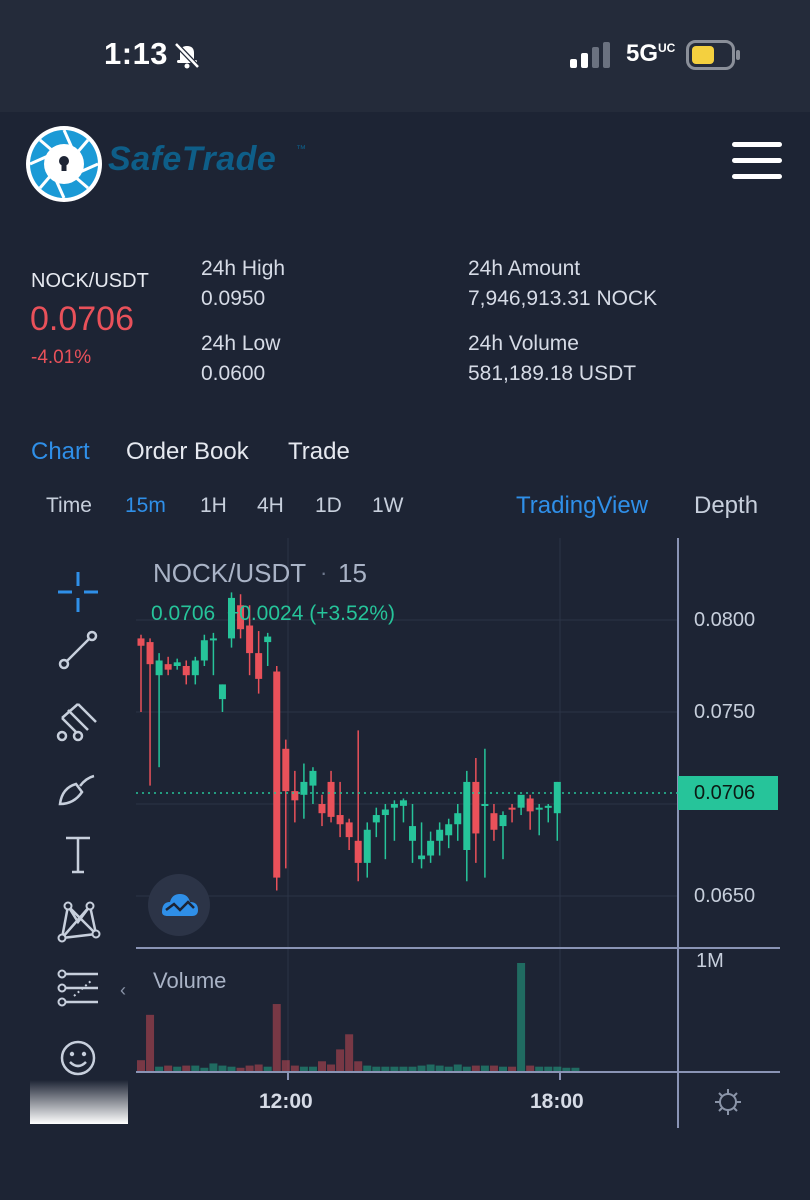 Image resolution: width=810 pixels, height=1200 pixels. What do you see at coordinates (319, 452) in the screenshot?
I see `tab-trade: Trade` at bounding box center [319, 452].